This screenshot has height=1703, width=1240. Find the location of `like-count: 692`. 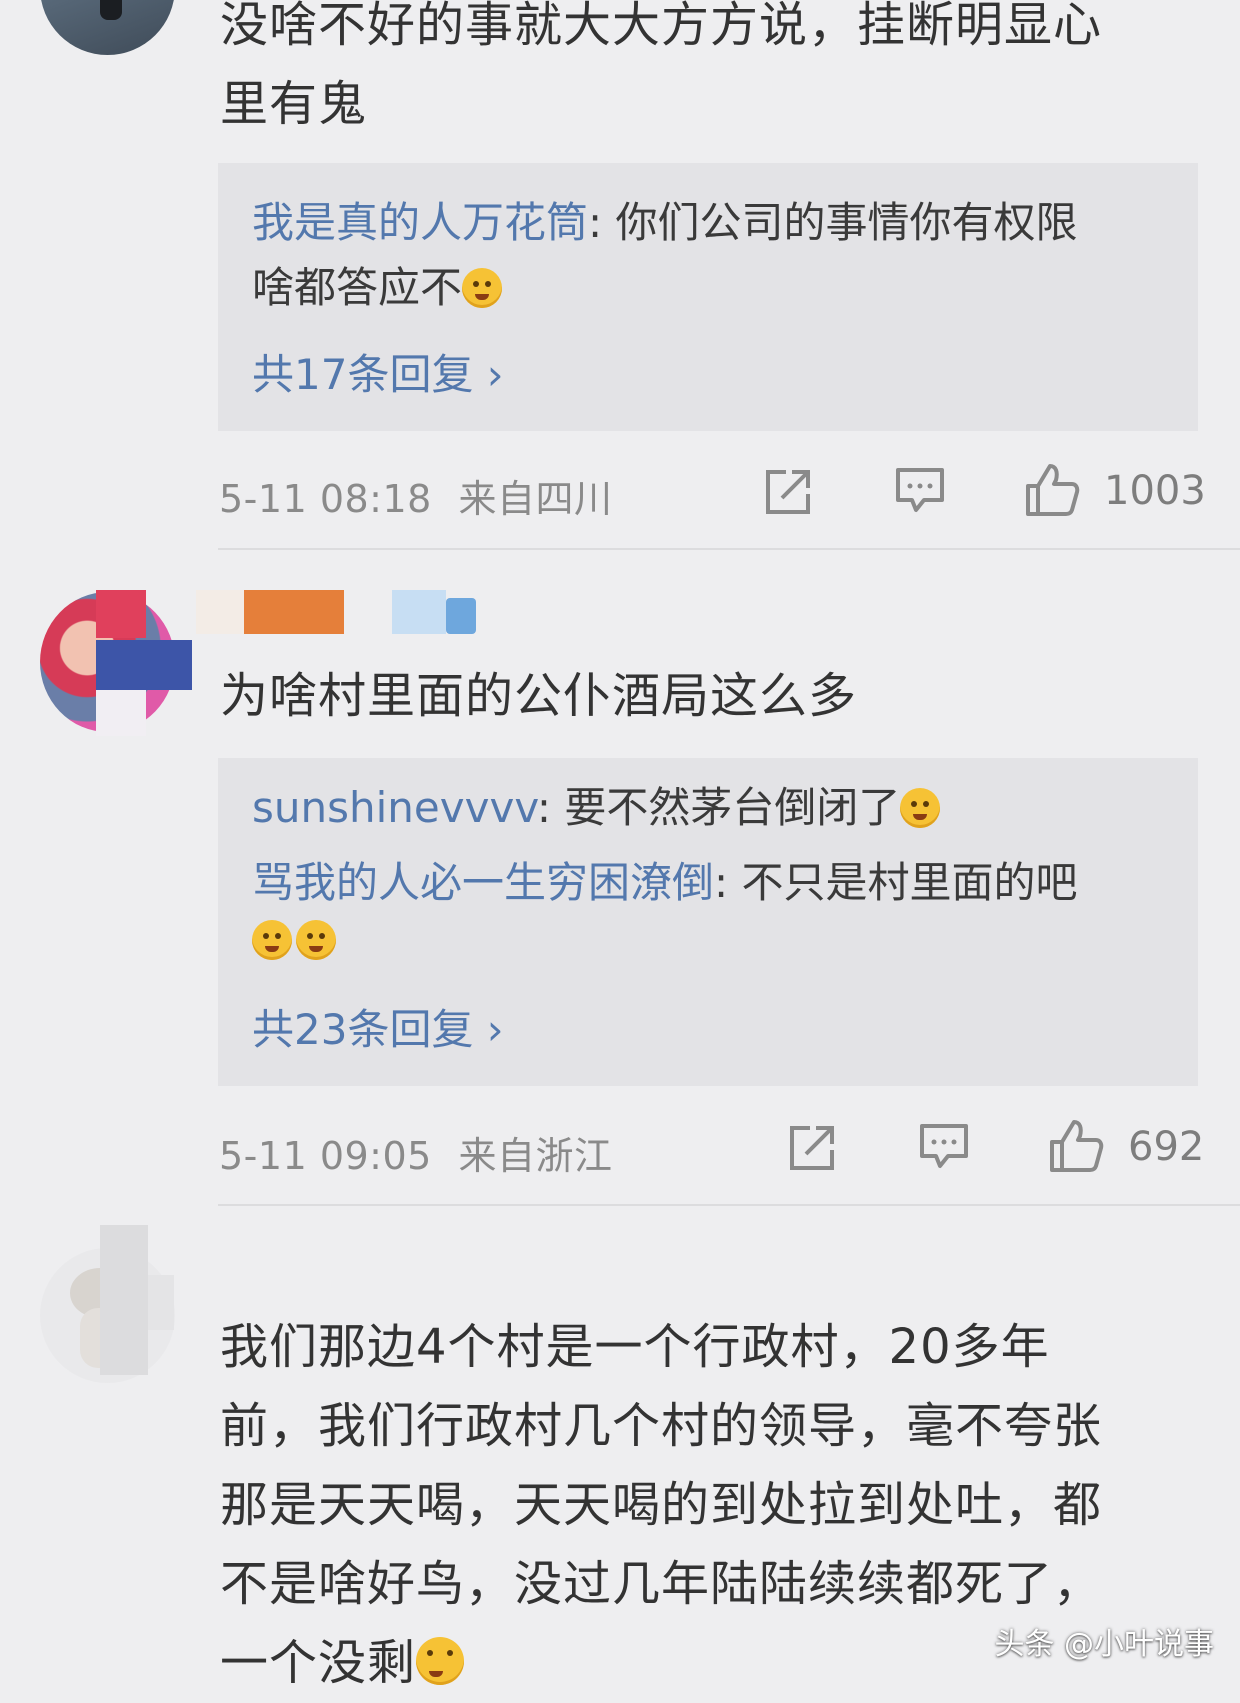

like-count: 692 is located at coordinates (1166, 1147).